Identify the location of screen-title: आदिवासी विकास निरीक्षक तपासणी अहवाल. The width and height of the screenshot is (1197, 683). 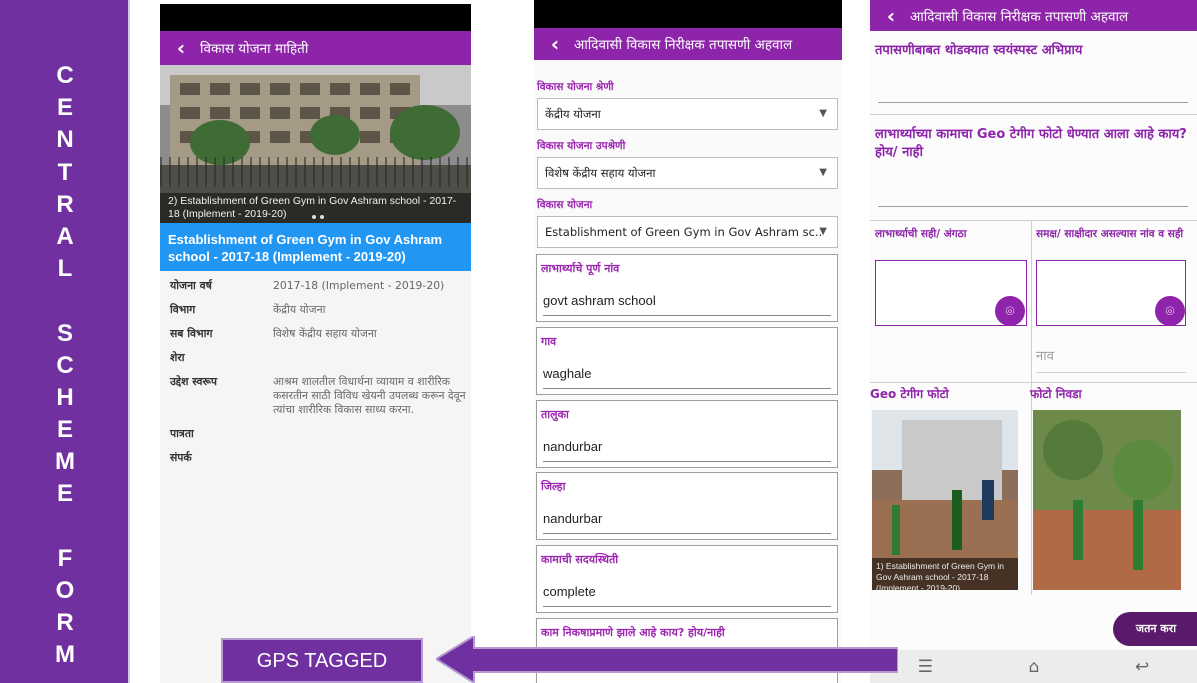
(683, 45).